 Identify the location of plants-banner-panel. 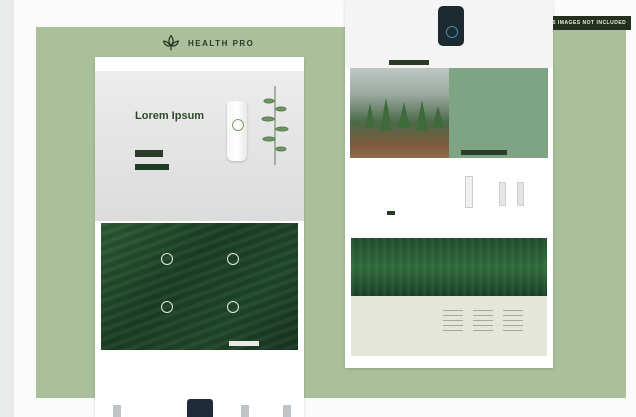
(498, 113).